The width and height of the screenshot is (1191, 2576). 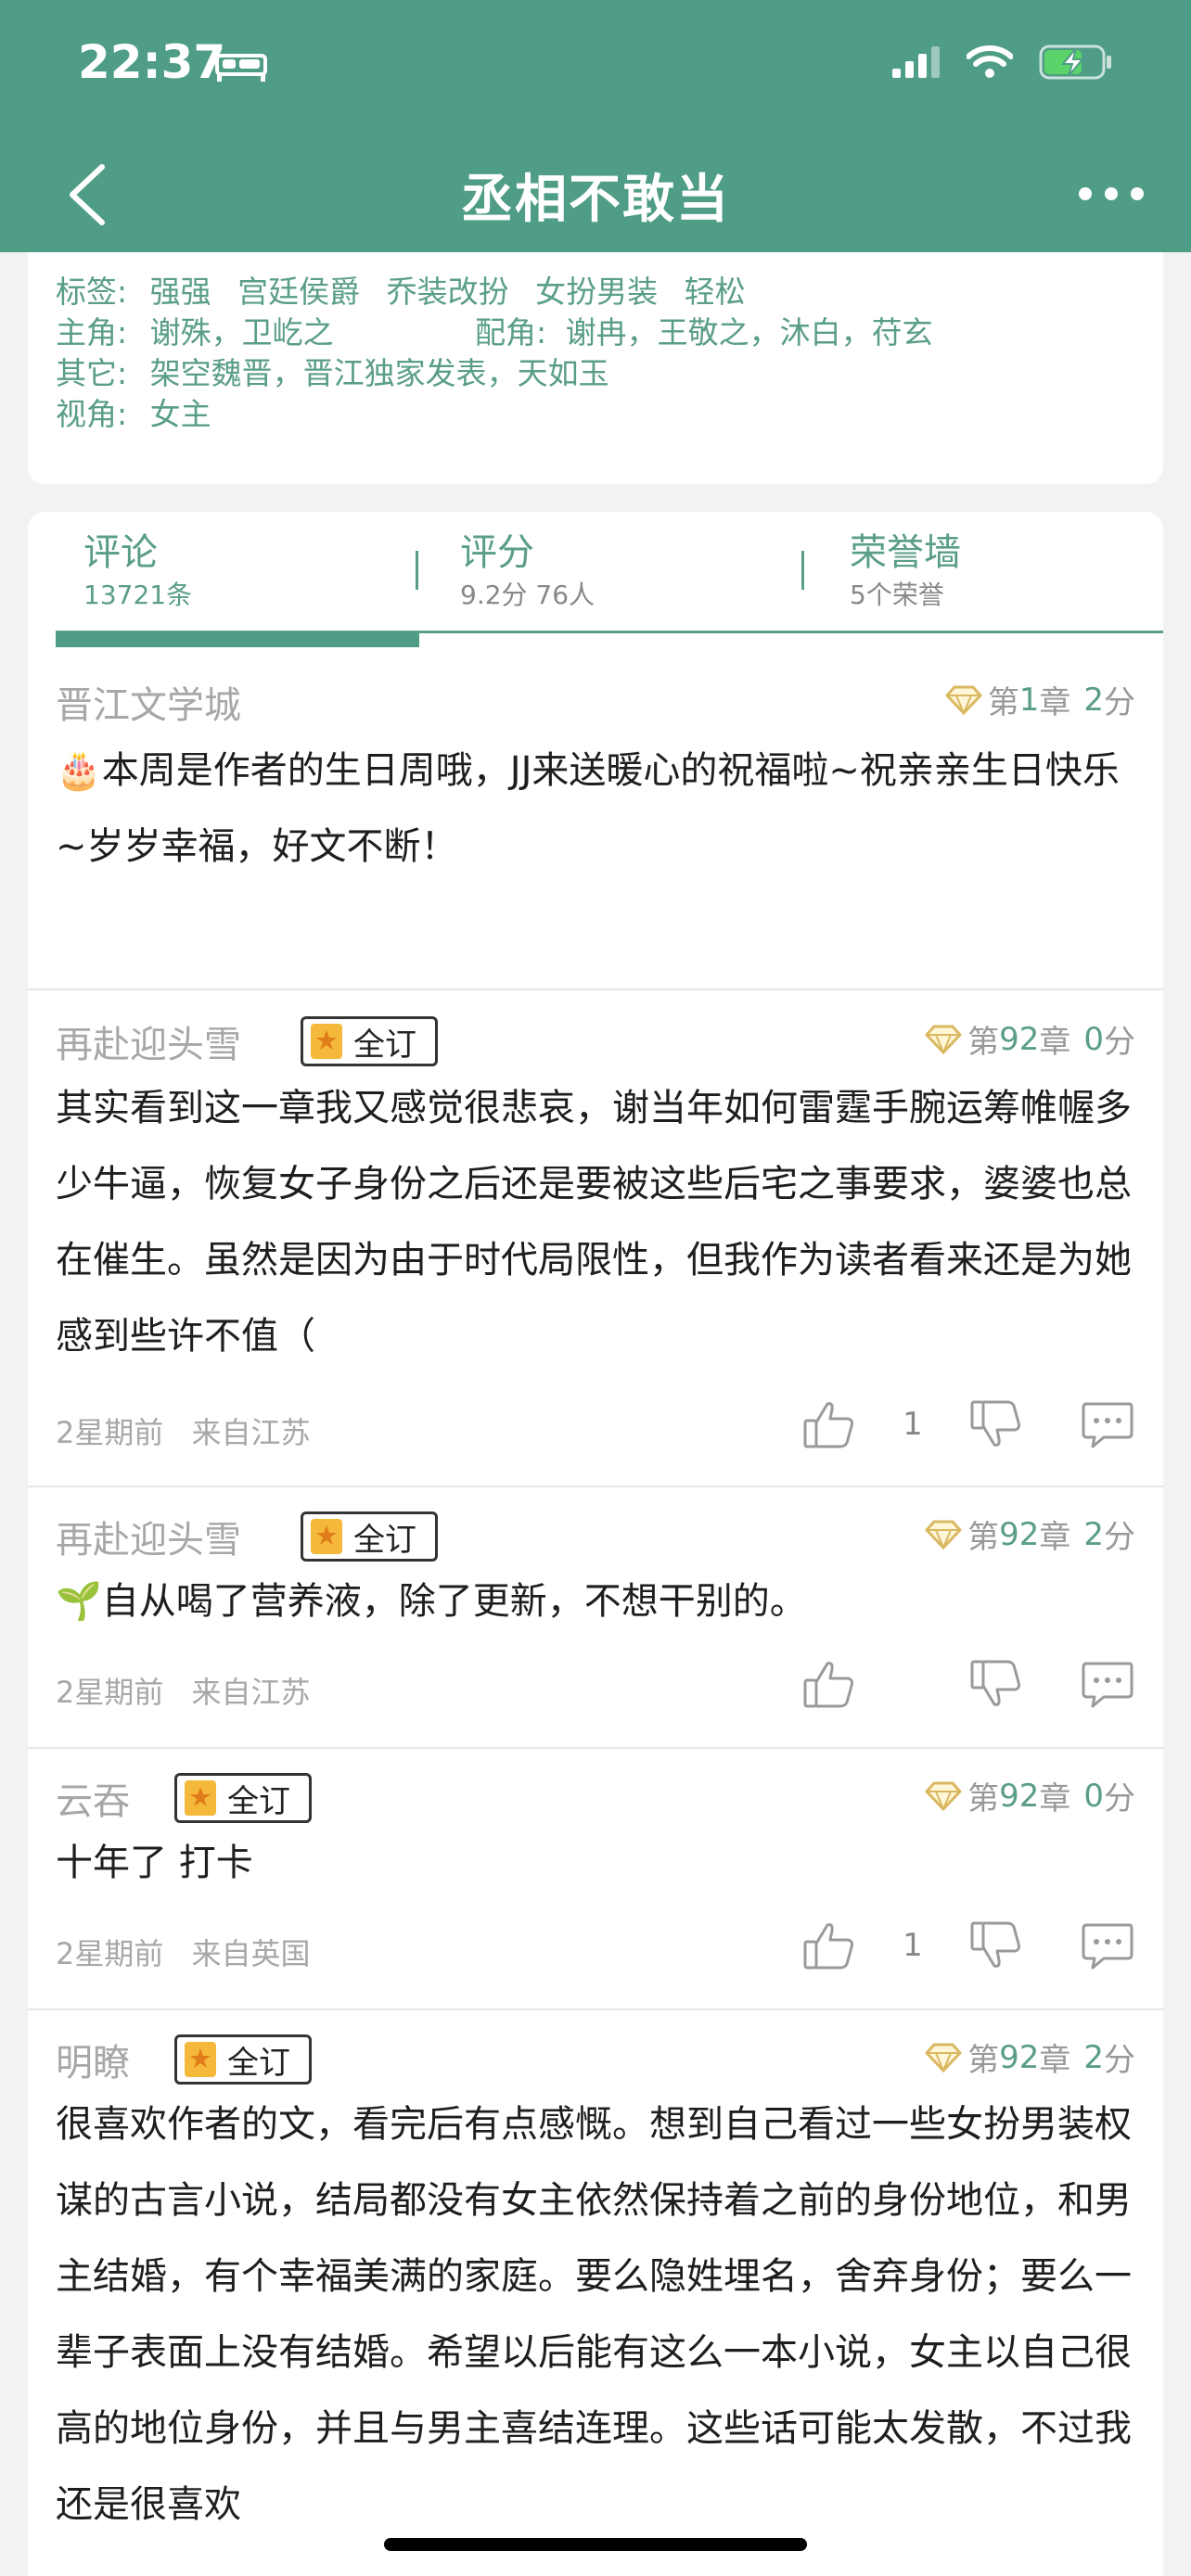 I want to click on tag-item: 乔装改扮, so click(x=448, y=292).